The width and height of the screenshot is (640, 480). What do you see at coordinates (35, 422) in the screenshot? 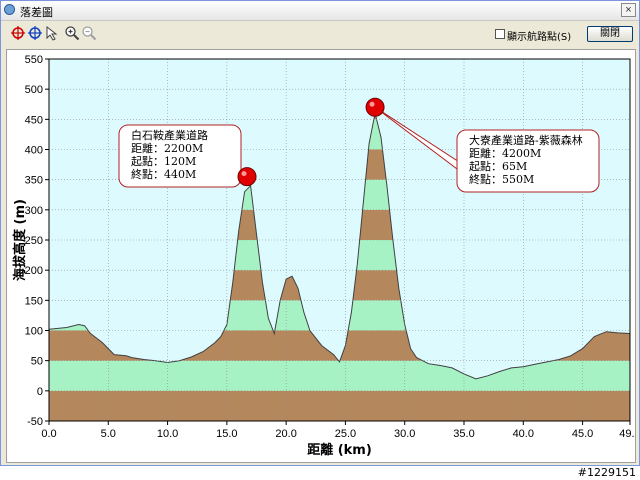
I see `y-tick-label: -50` at bounding box center [35, 422].